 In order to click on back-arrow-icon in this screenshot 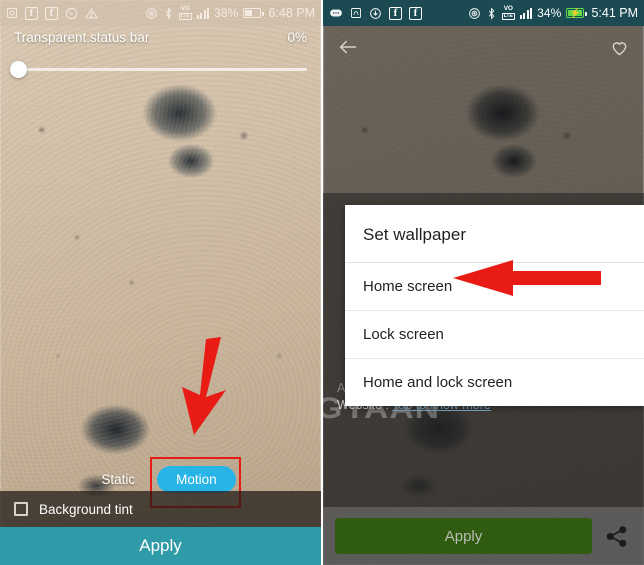, I will do `click(348, 47)`.